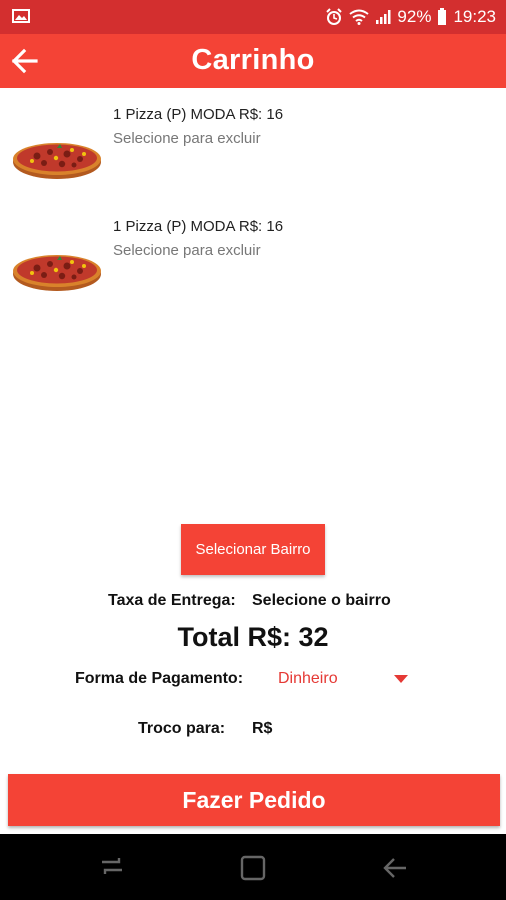 This screenshot has width=506, height=900. What do you see at coordinates (474, 16) in the screenshot?
I see `clock-time: 19:23` at bounding box center [474, 16].